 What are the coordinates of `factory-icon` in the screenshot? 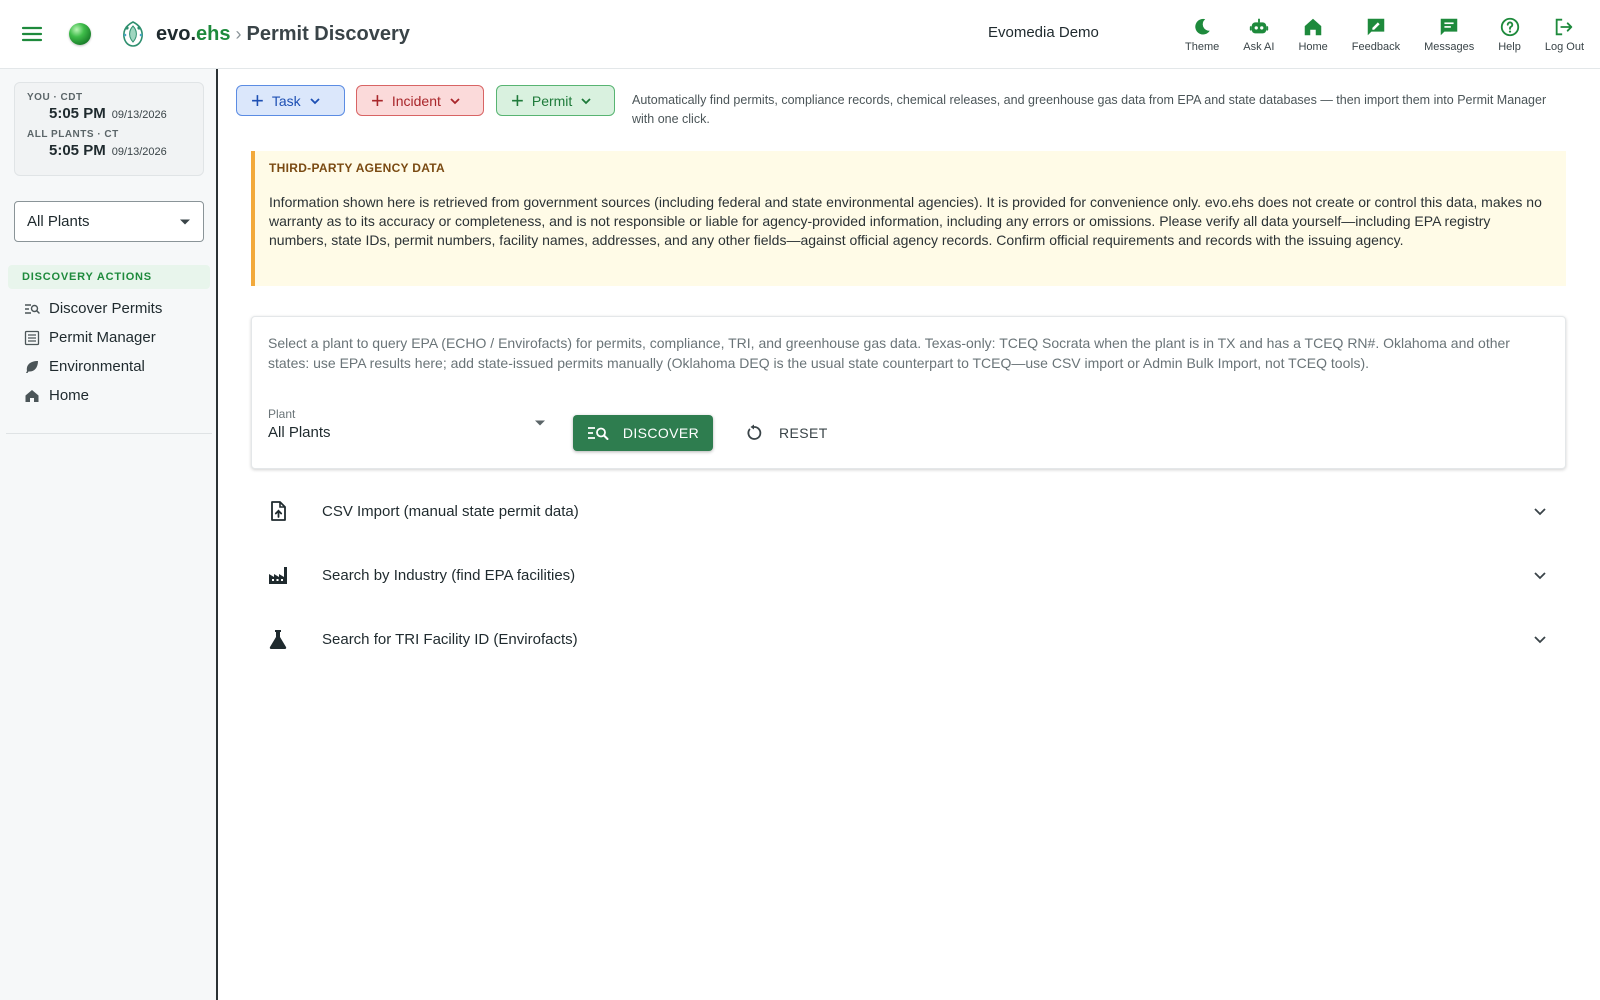 It's located at (278, 575).